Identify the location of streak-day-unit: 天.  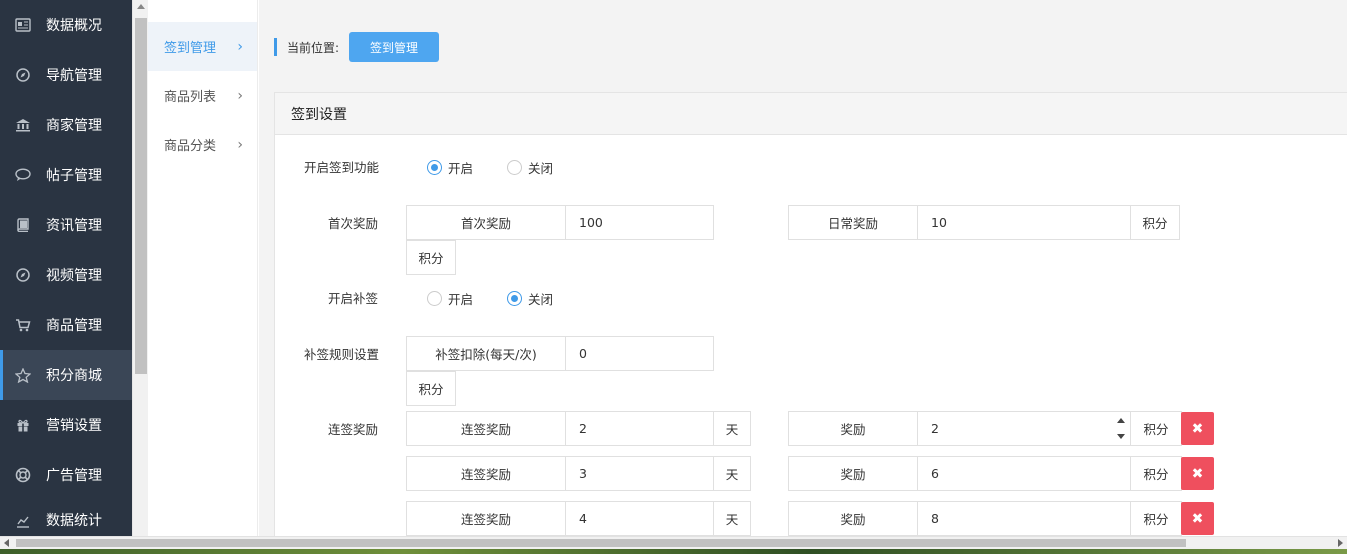
(732, 473).